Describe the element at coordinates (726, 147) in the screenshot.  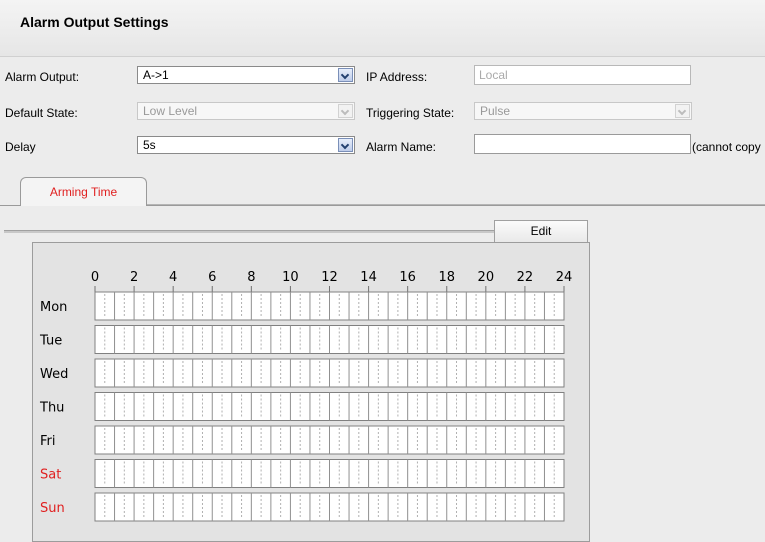
I see `alarm-name-note: (cannot copy` at that location.